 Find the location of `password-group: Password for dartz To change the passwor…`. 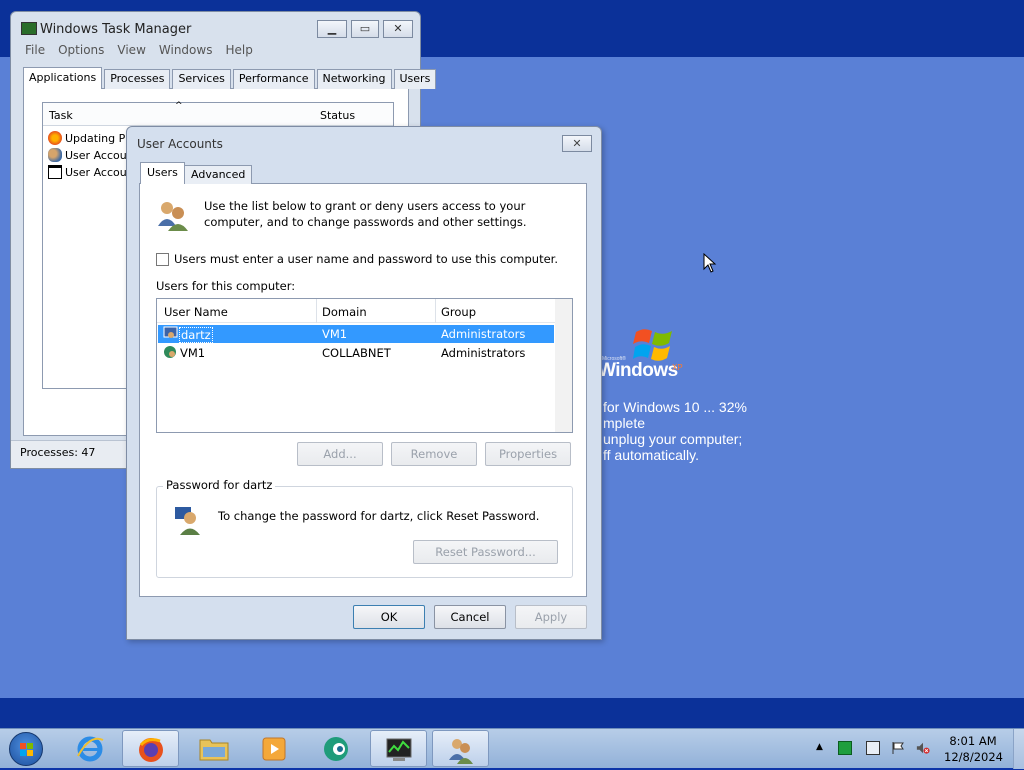

password-group: Password for dartz To change the passwor… is located at coordinates (364, 528).